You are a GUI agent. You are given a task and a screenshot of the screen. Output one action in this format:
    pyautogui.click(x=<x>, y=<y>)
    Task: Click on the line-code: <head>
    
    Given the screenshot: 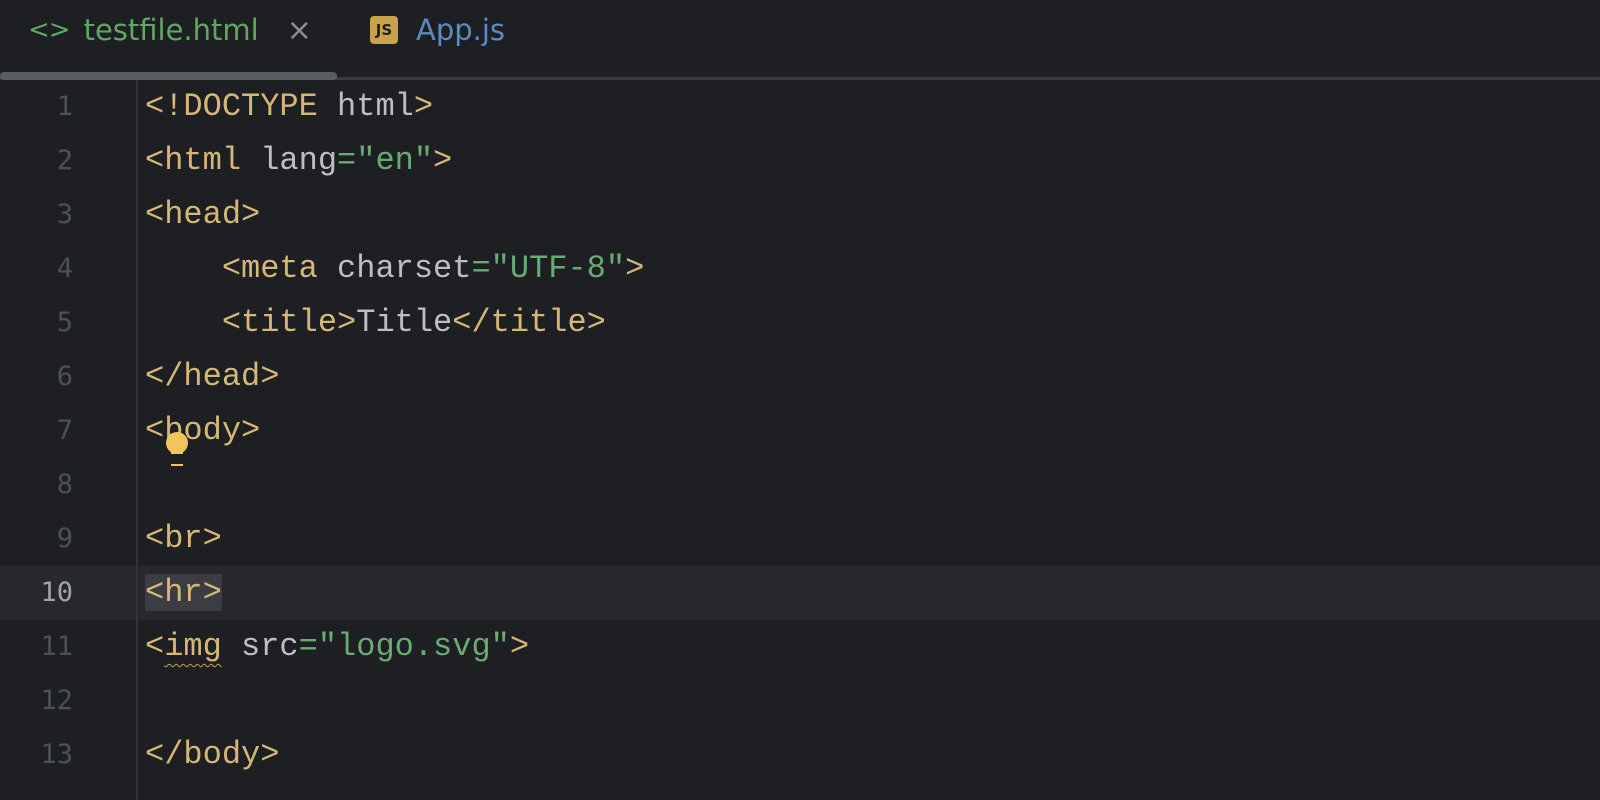 What is the action you would take?
    pyautogui.click(x=202, y=215)
    